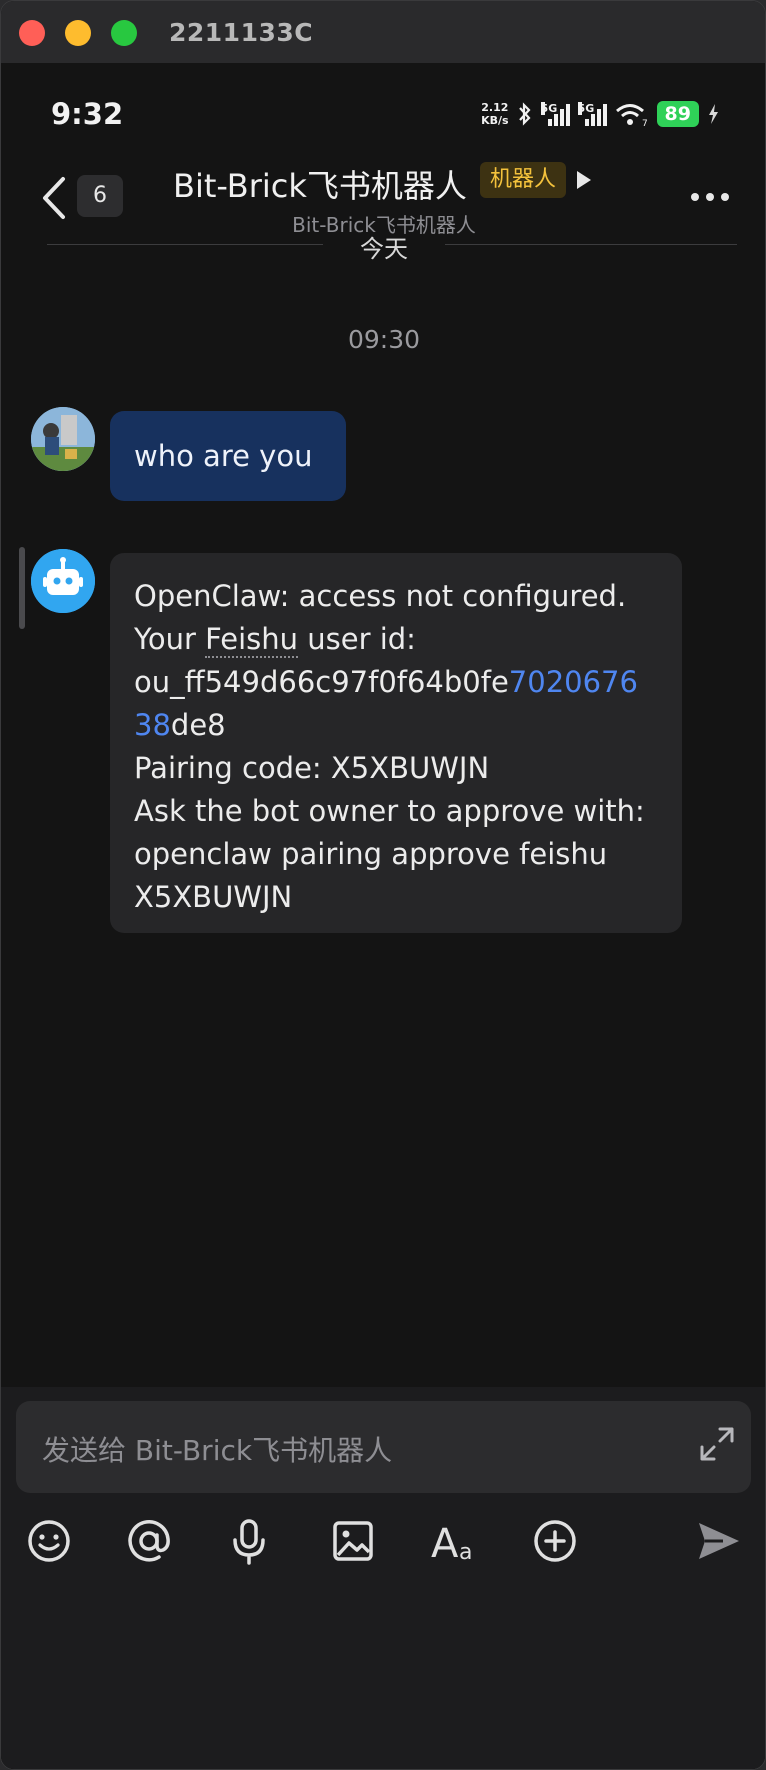  I want to click on bot-message-line: Pairing code: X5XBUWJN, so click(312, 768).